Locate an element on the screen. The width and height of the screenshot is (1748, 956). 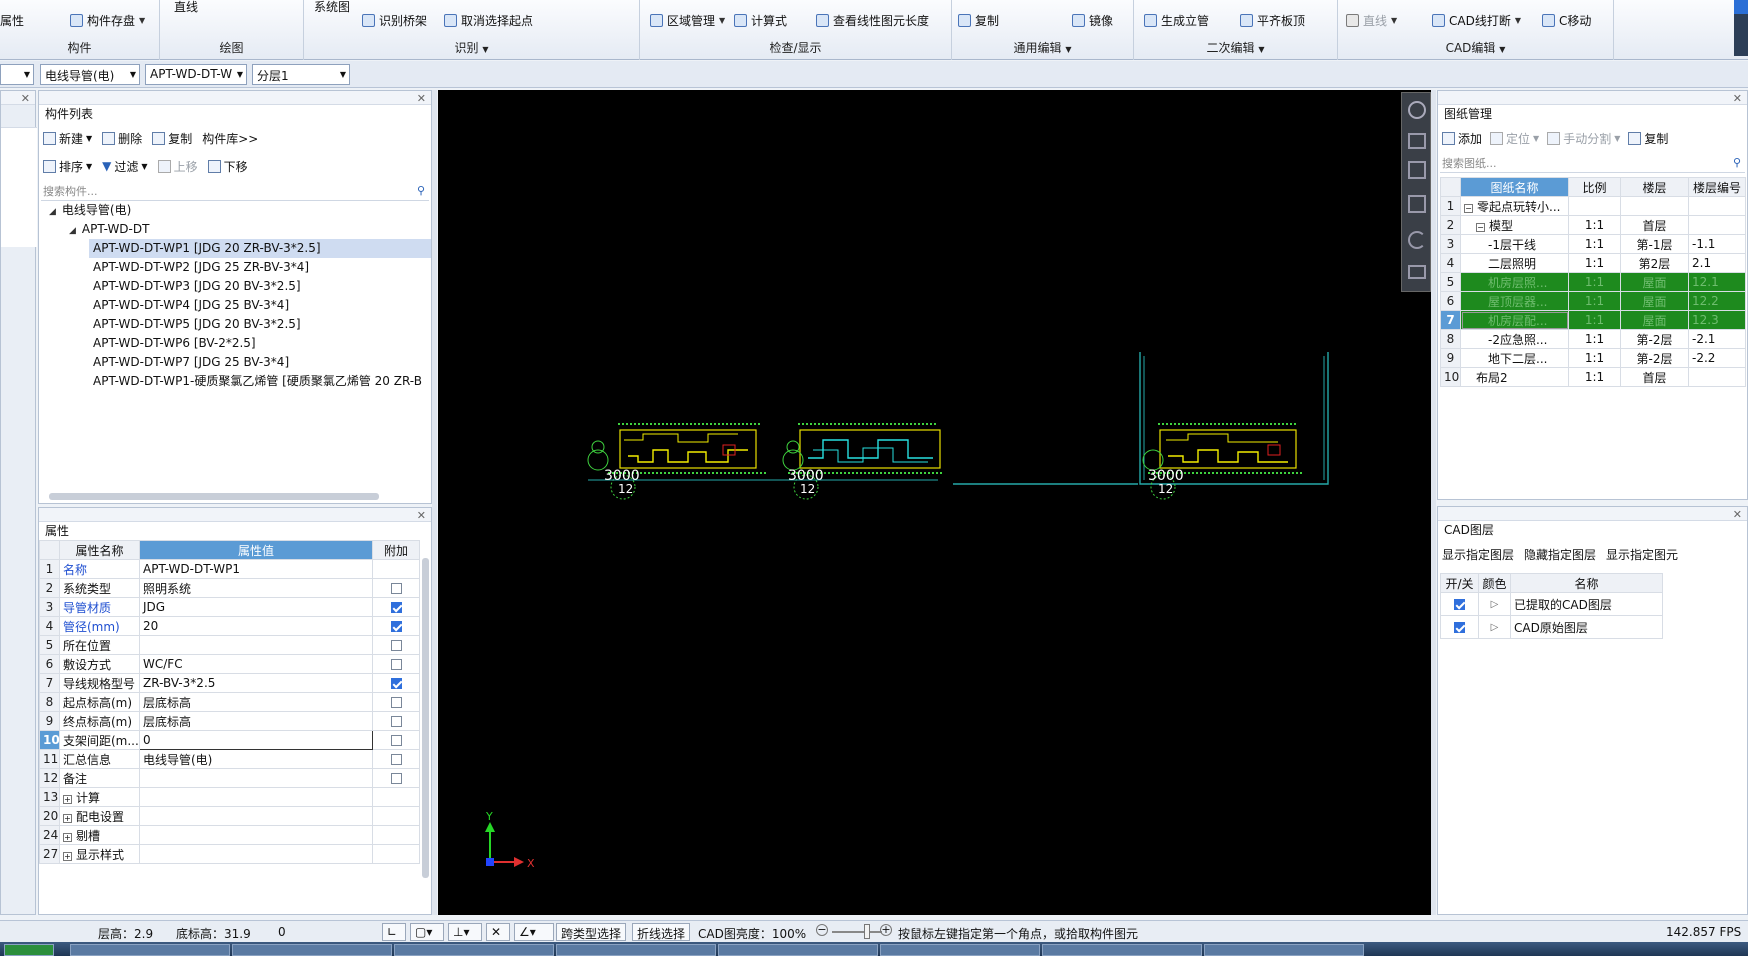
drawing-row: 9 地下二层... 1:1 第-2层 -2.2 is located at coordinates (1593, 358).